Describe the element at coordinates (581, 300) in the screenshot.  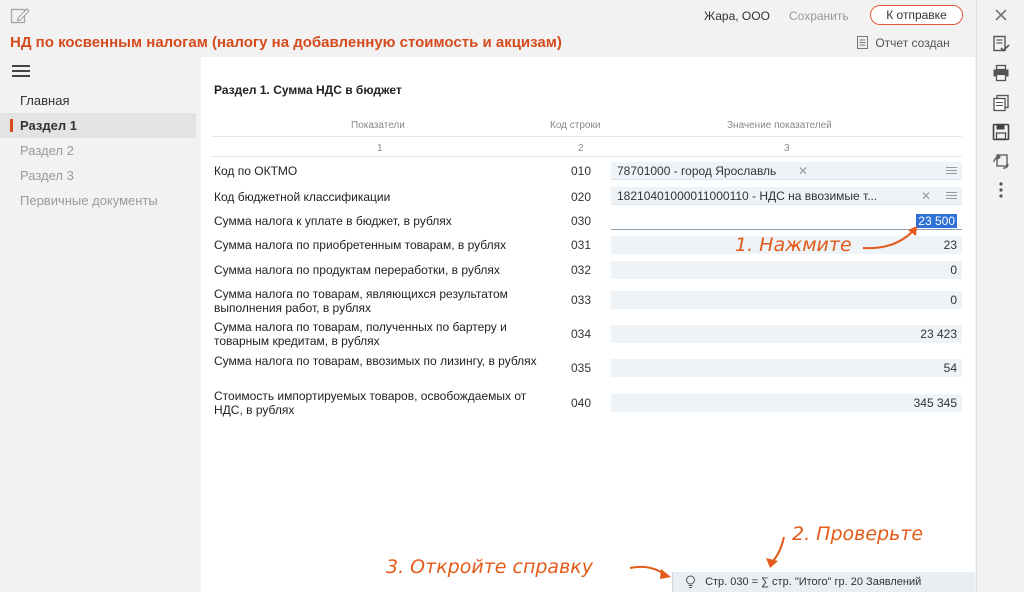
I see `row-code-033: 033` at that location.